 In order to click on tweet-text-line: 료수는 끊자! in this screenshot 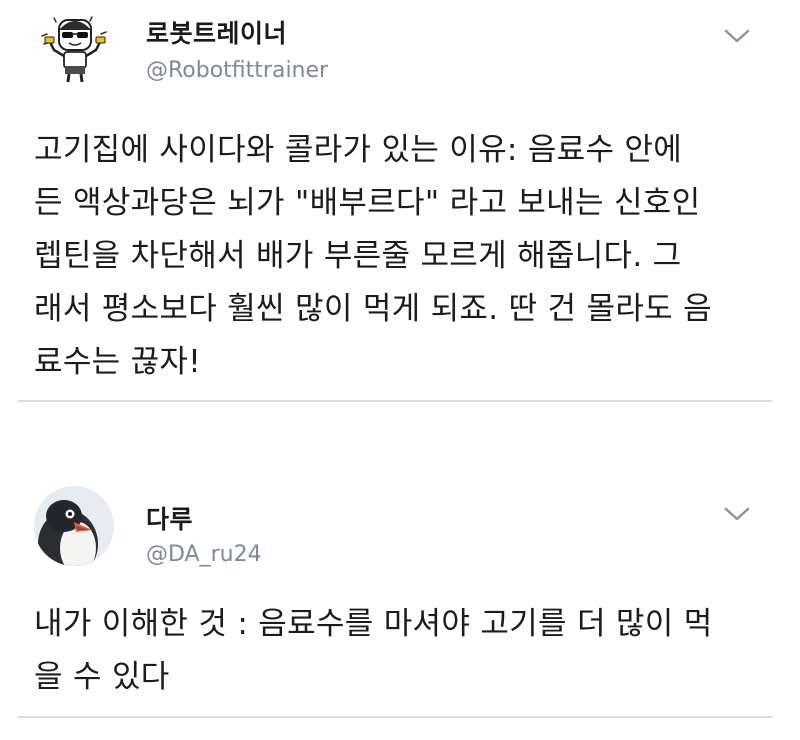, I will do `click(117, 362)`.